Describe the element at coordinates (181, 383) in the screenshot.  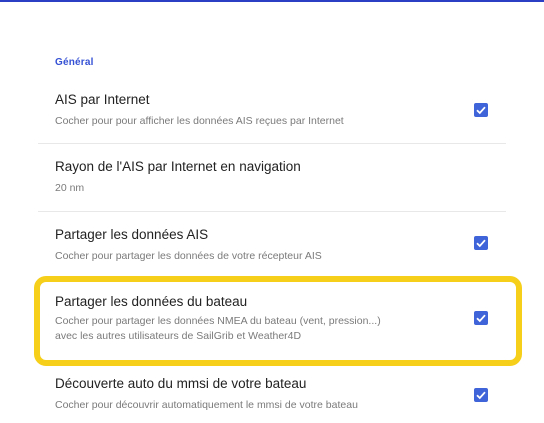
I see `setting-title: Découverte auto du mmsi de votre bateau` at that location.